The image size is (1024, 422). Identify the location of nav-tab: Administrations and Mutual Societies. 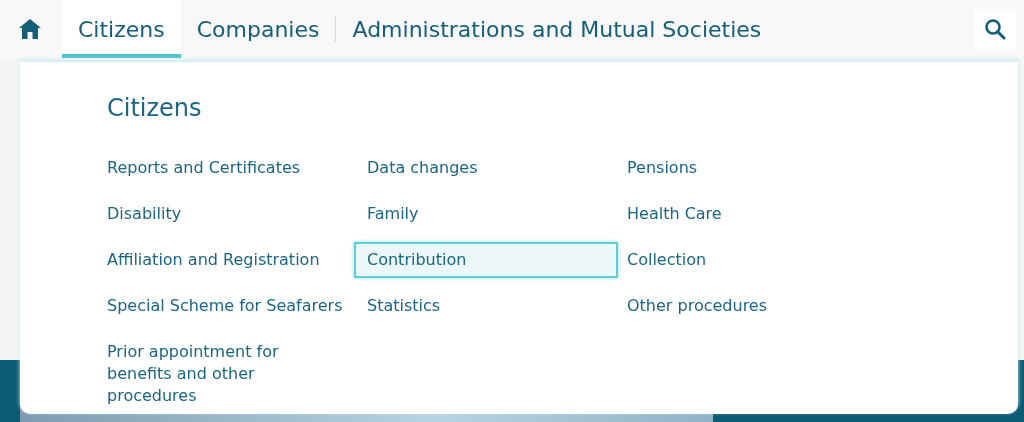
(557, 29).